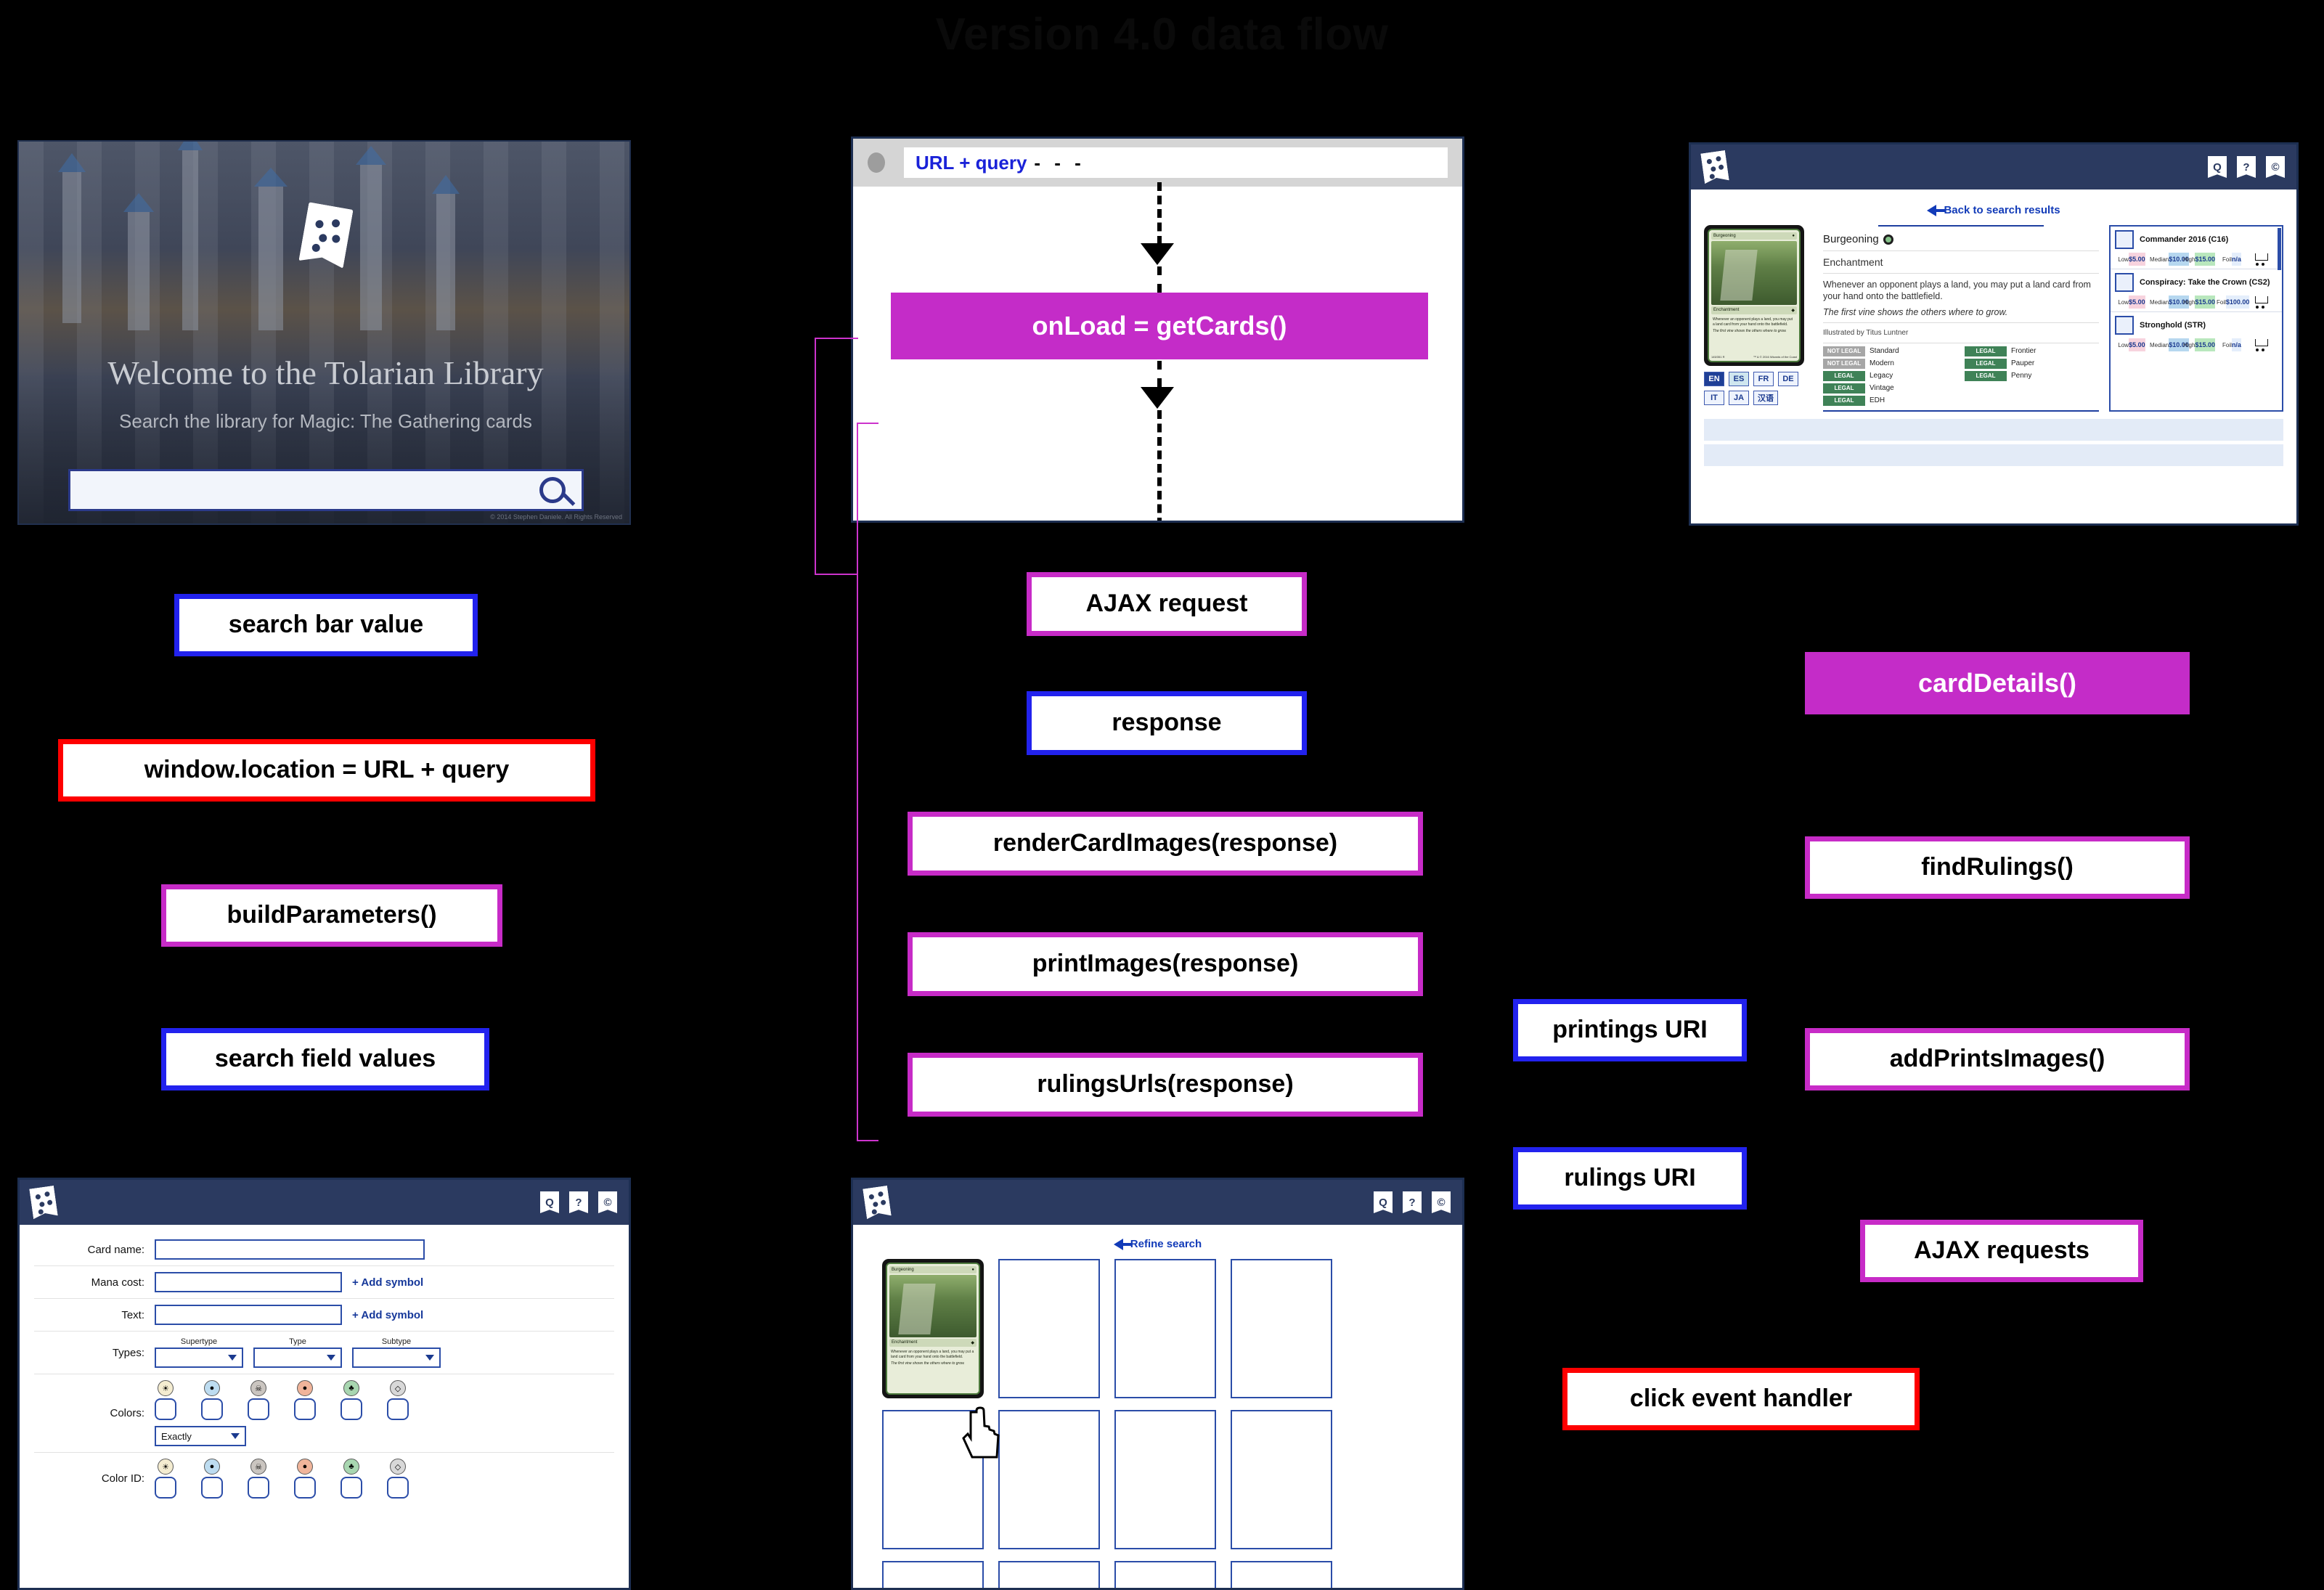  I want to click on supertype-select, so click(199, 1358).